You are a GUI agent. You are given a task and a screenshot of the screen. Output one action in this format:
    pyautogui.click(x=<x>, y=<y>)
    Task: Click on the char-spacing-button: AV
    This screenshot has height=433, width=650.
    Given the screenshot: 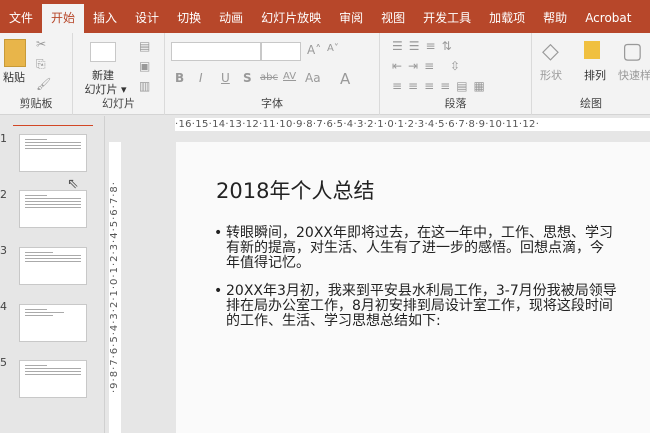 What is the action you would take?
    pyautogui.click(x=289, y=76)
    